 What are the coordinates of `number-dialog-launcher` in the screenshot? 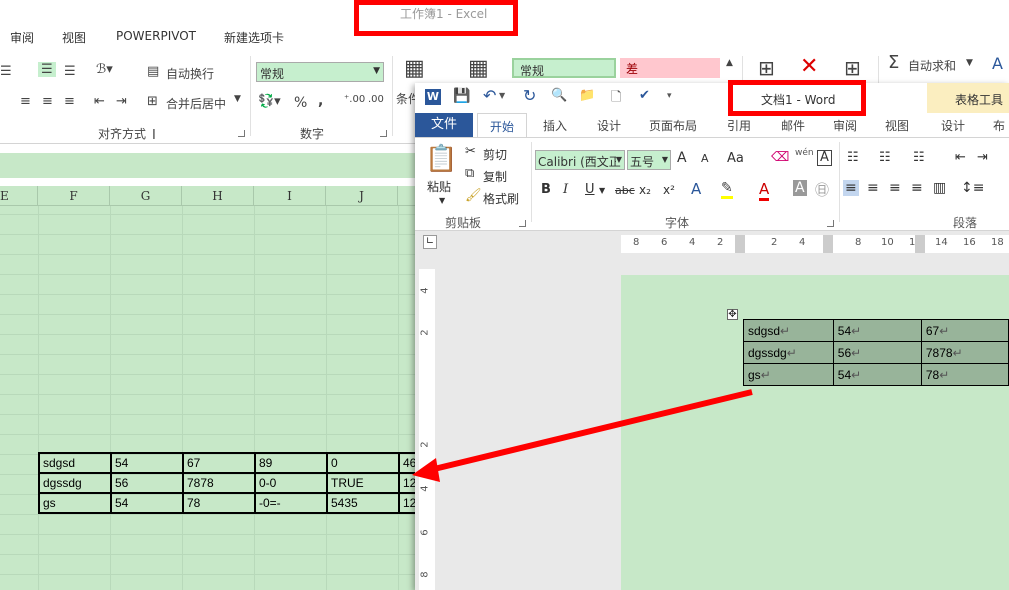 It's located at (383, 133).